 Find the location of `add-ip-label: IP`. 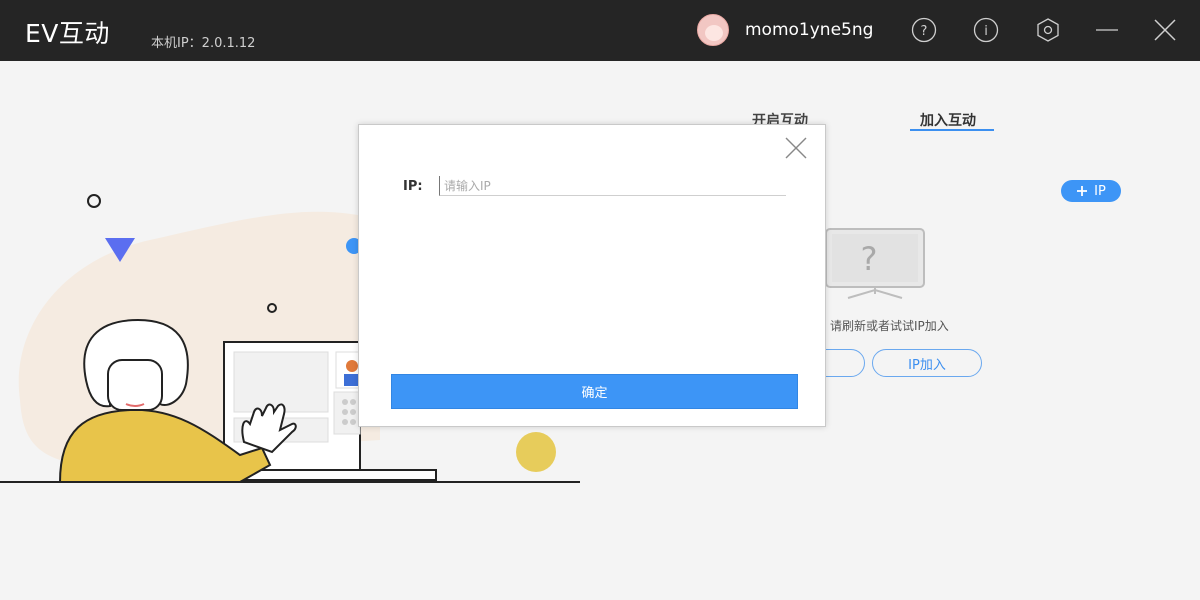

add-ip-label: IP is located at coordinates (1100, 191).